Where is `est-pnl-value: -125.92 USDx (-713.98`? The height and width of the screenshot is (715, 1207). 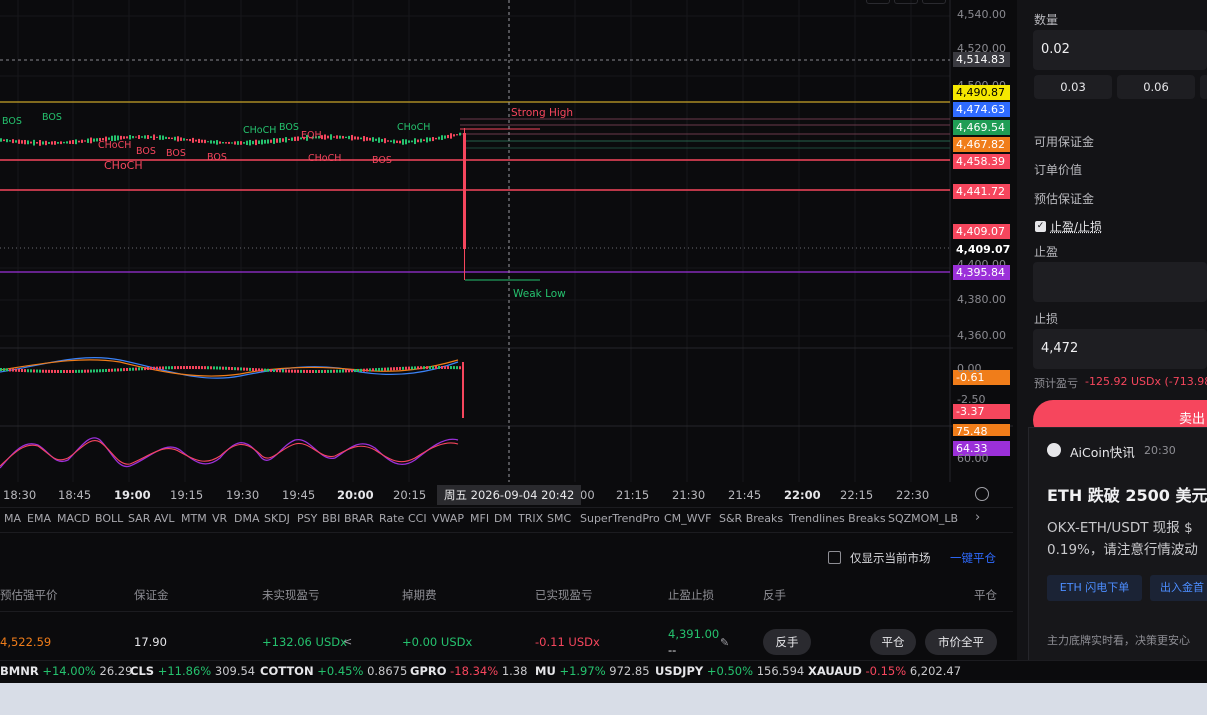
est-pnl-value: -125.92 USDx (-713.98 is located at coordinates (1146, 381).